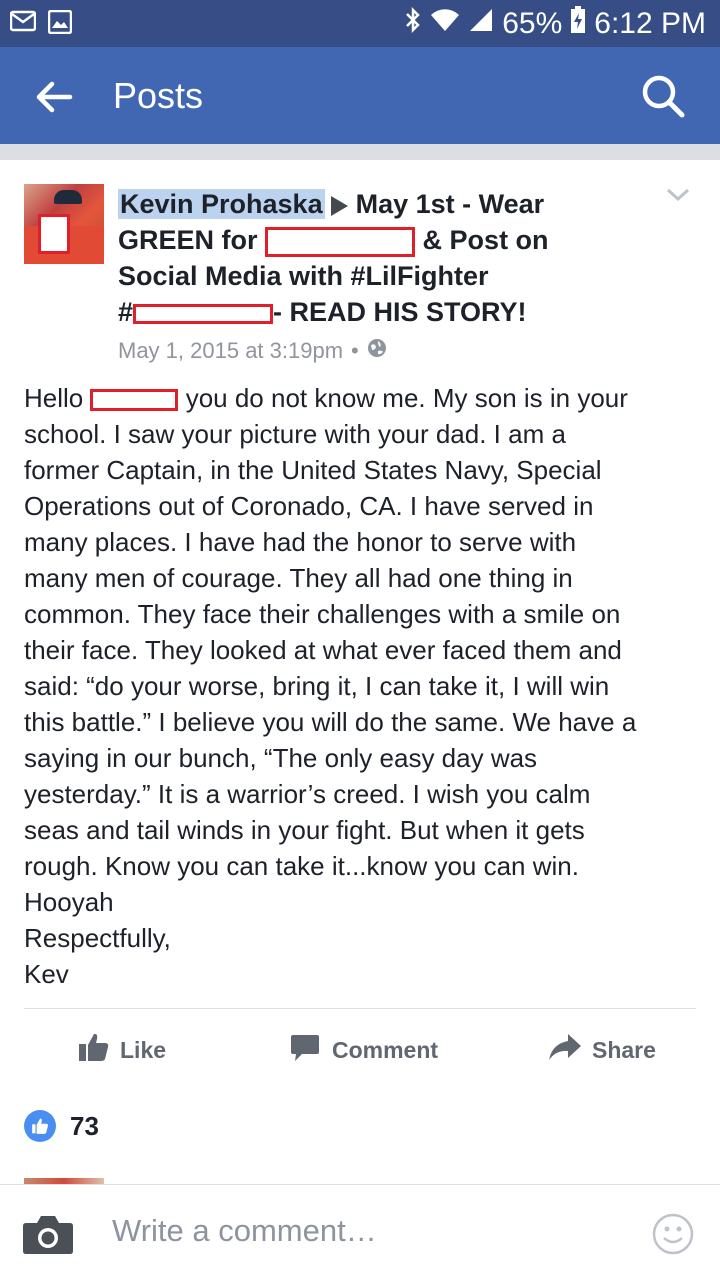 Image resolution: width=720 pixels, height=1281 pixels. What do you see at coordinates (650, 23) in the screenshot?
I see `clock: 6:12 PM` at bounding box center [650, 23].